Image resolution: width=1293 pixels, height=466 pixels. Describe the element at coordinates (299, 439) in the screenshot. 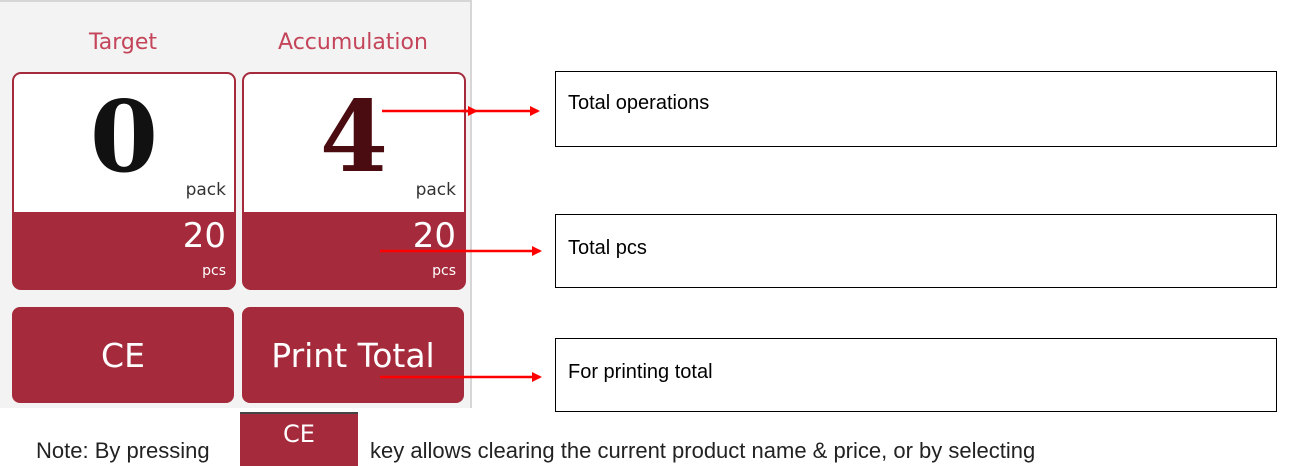

I see `note-ce-key: CE` at that location.